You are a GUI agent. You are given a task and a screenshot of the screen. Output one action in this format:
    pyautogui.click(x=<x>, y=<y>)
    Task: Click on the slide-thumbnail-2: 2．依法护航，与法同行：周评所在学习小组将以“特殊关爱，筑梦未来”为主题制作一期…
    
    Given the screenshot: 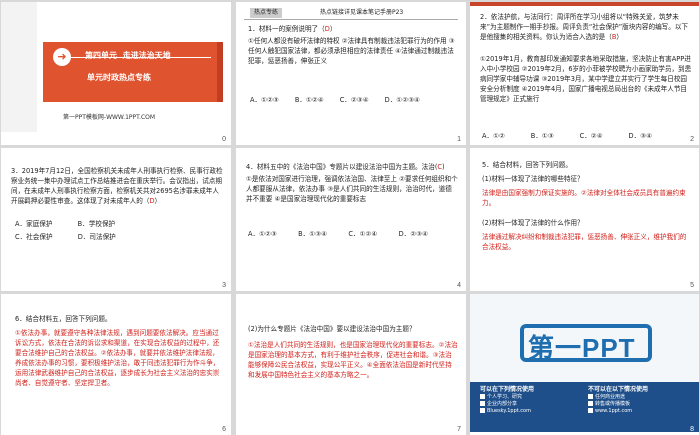 What is the action you would take?
    pyautogui.click(x=584, y=73)
    